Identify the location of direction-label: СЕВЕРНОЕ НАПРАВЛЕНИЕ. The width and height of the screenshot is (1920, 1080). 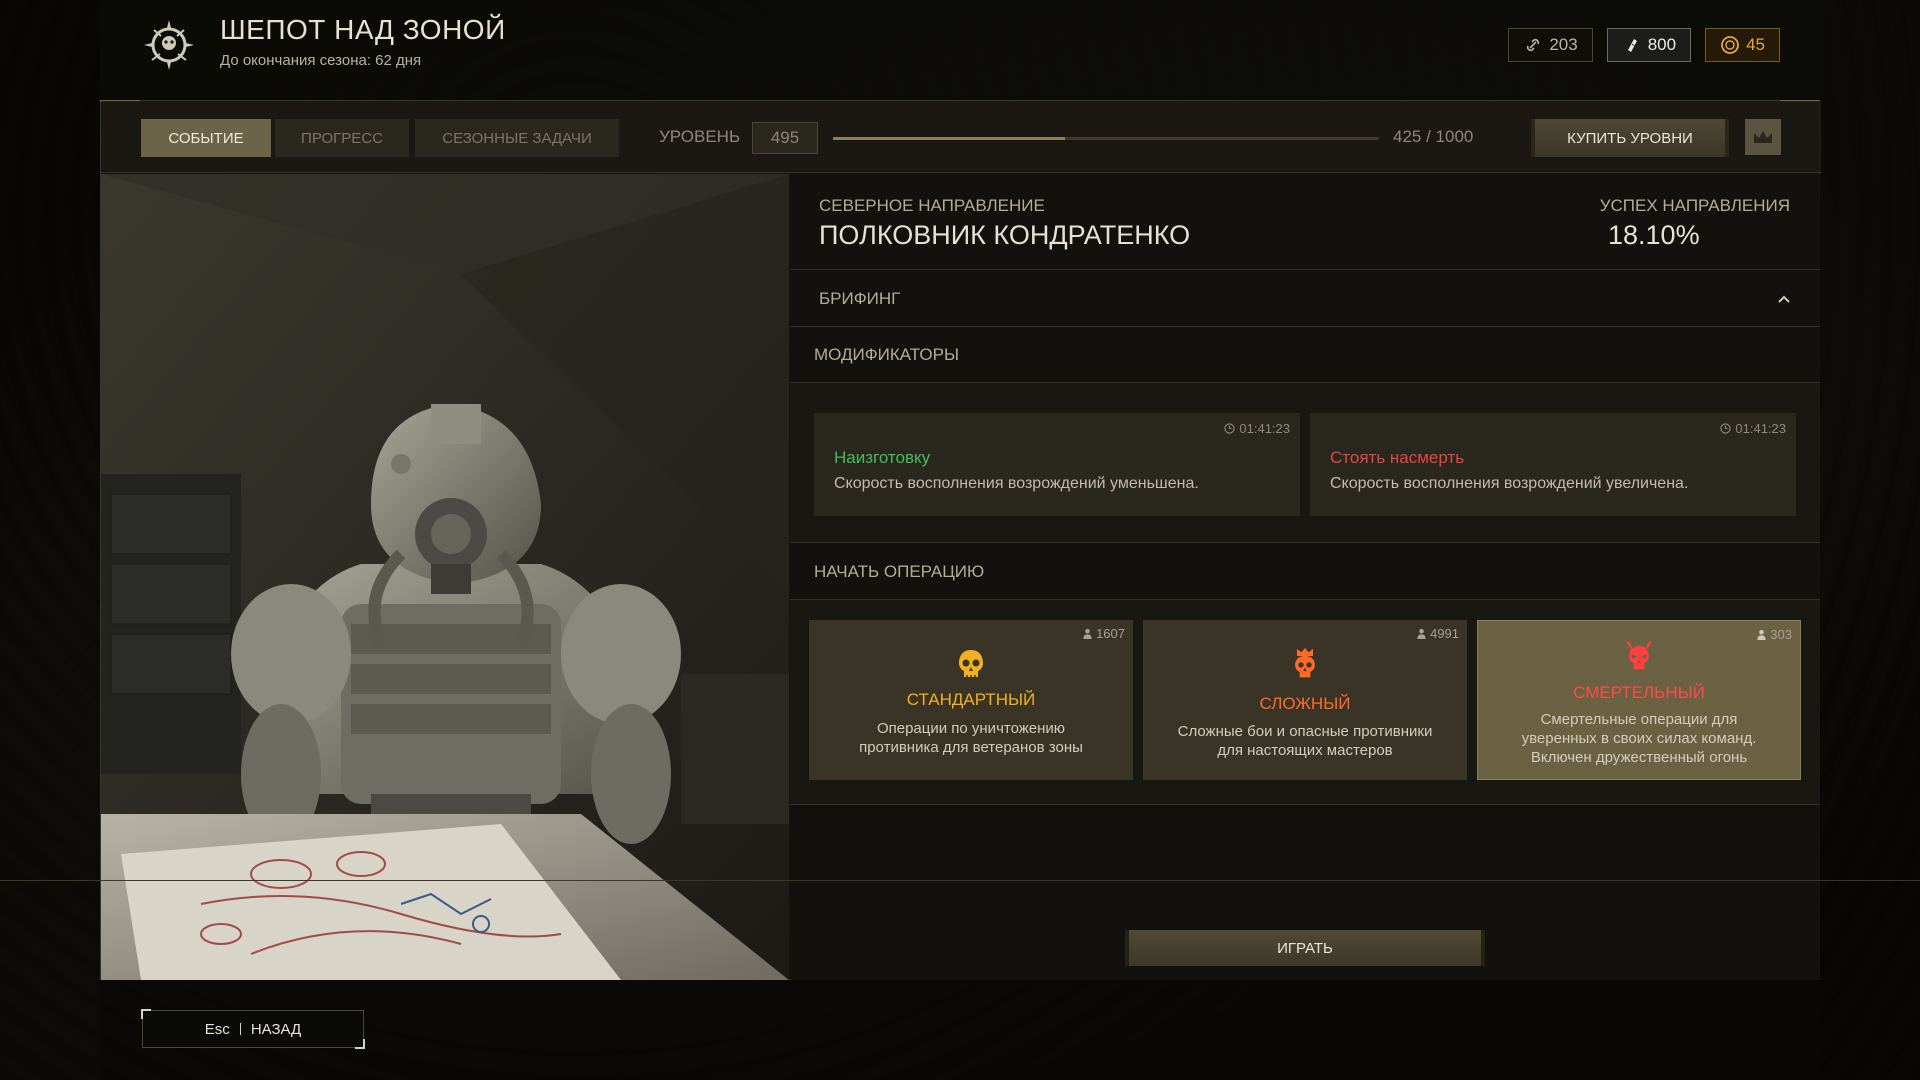
(932, 205).